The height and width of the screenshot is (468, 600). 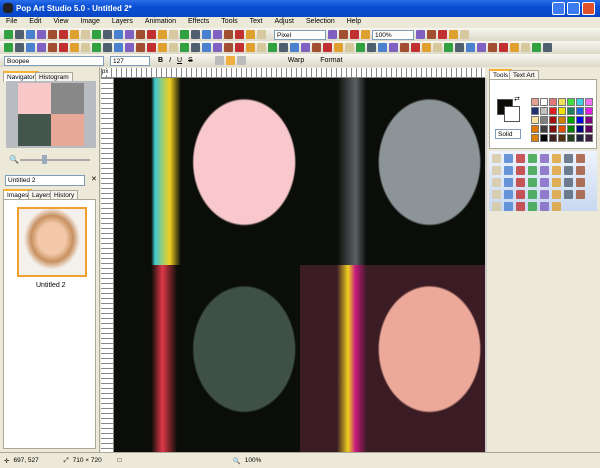 I want to click on bold-button: B, so click(x=160, y=60).